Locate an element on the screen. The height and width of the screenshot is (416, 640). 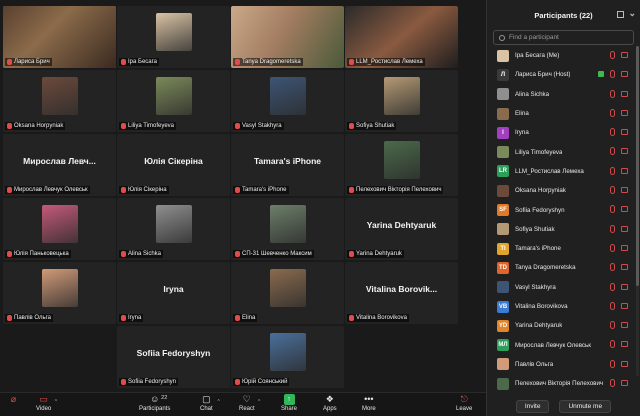
audio-button: ⌀ is located at coordinates (13, 399).